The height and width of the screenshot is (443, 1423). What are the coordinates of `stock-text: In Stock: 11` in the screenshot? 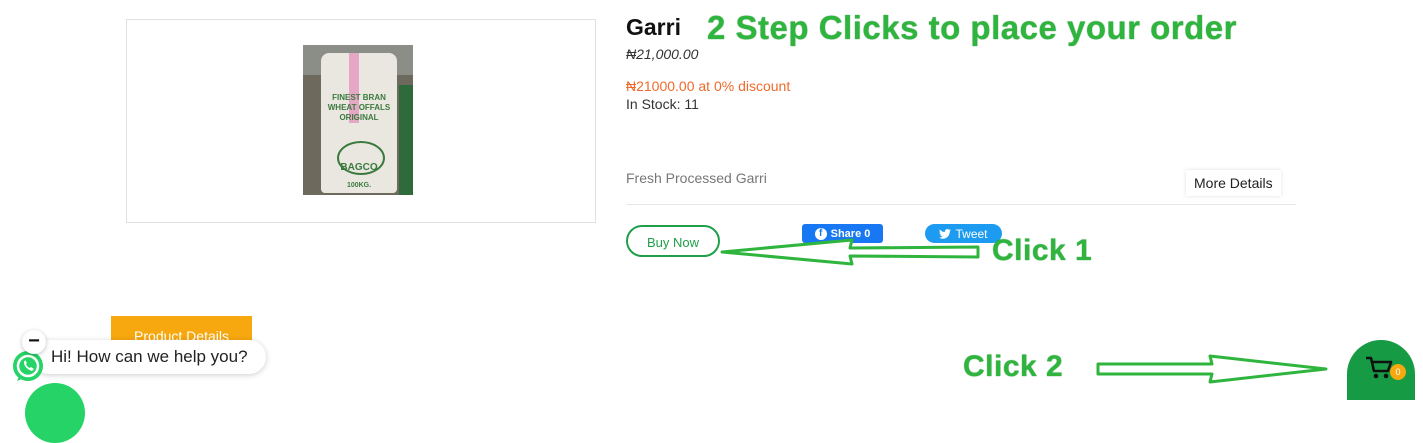 It's located at (662, 104).